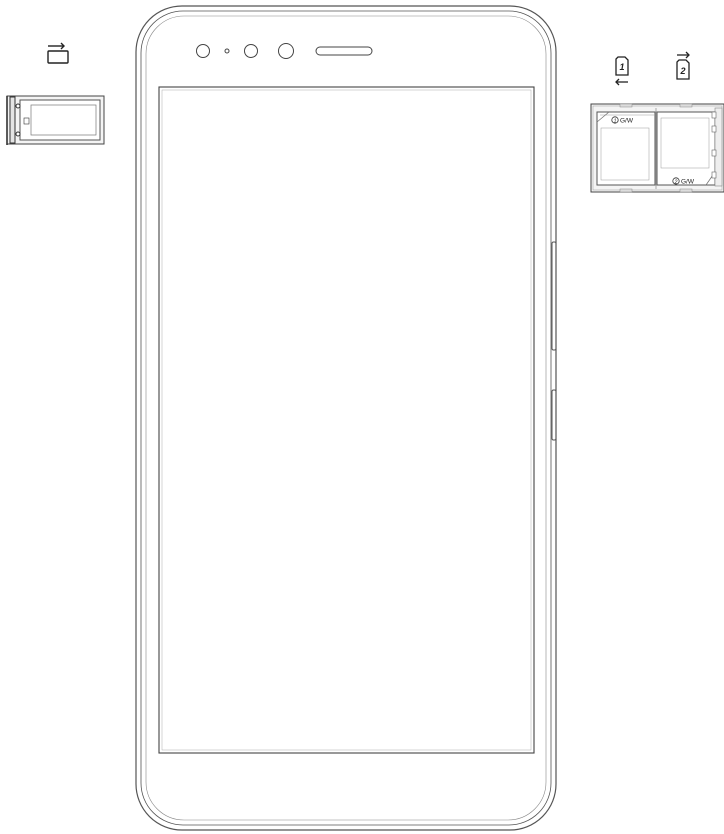 The image size is (724, 834). I want to click on memory-tray-slot, so click(60, 120).